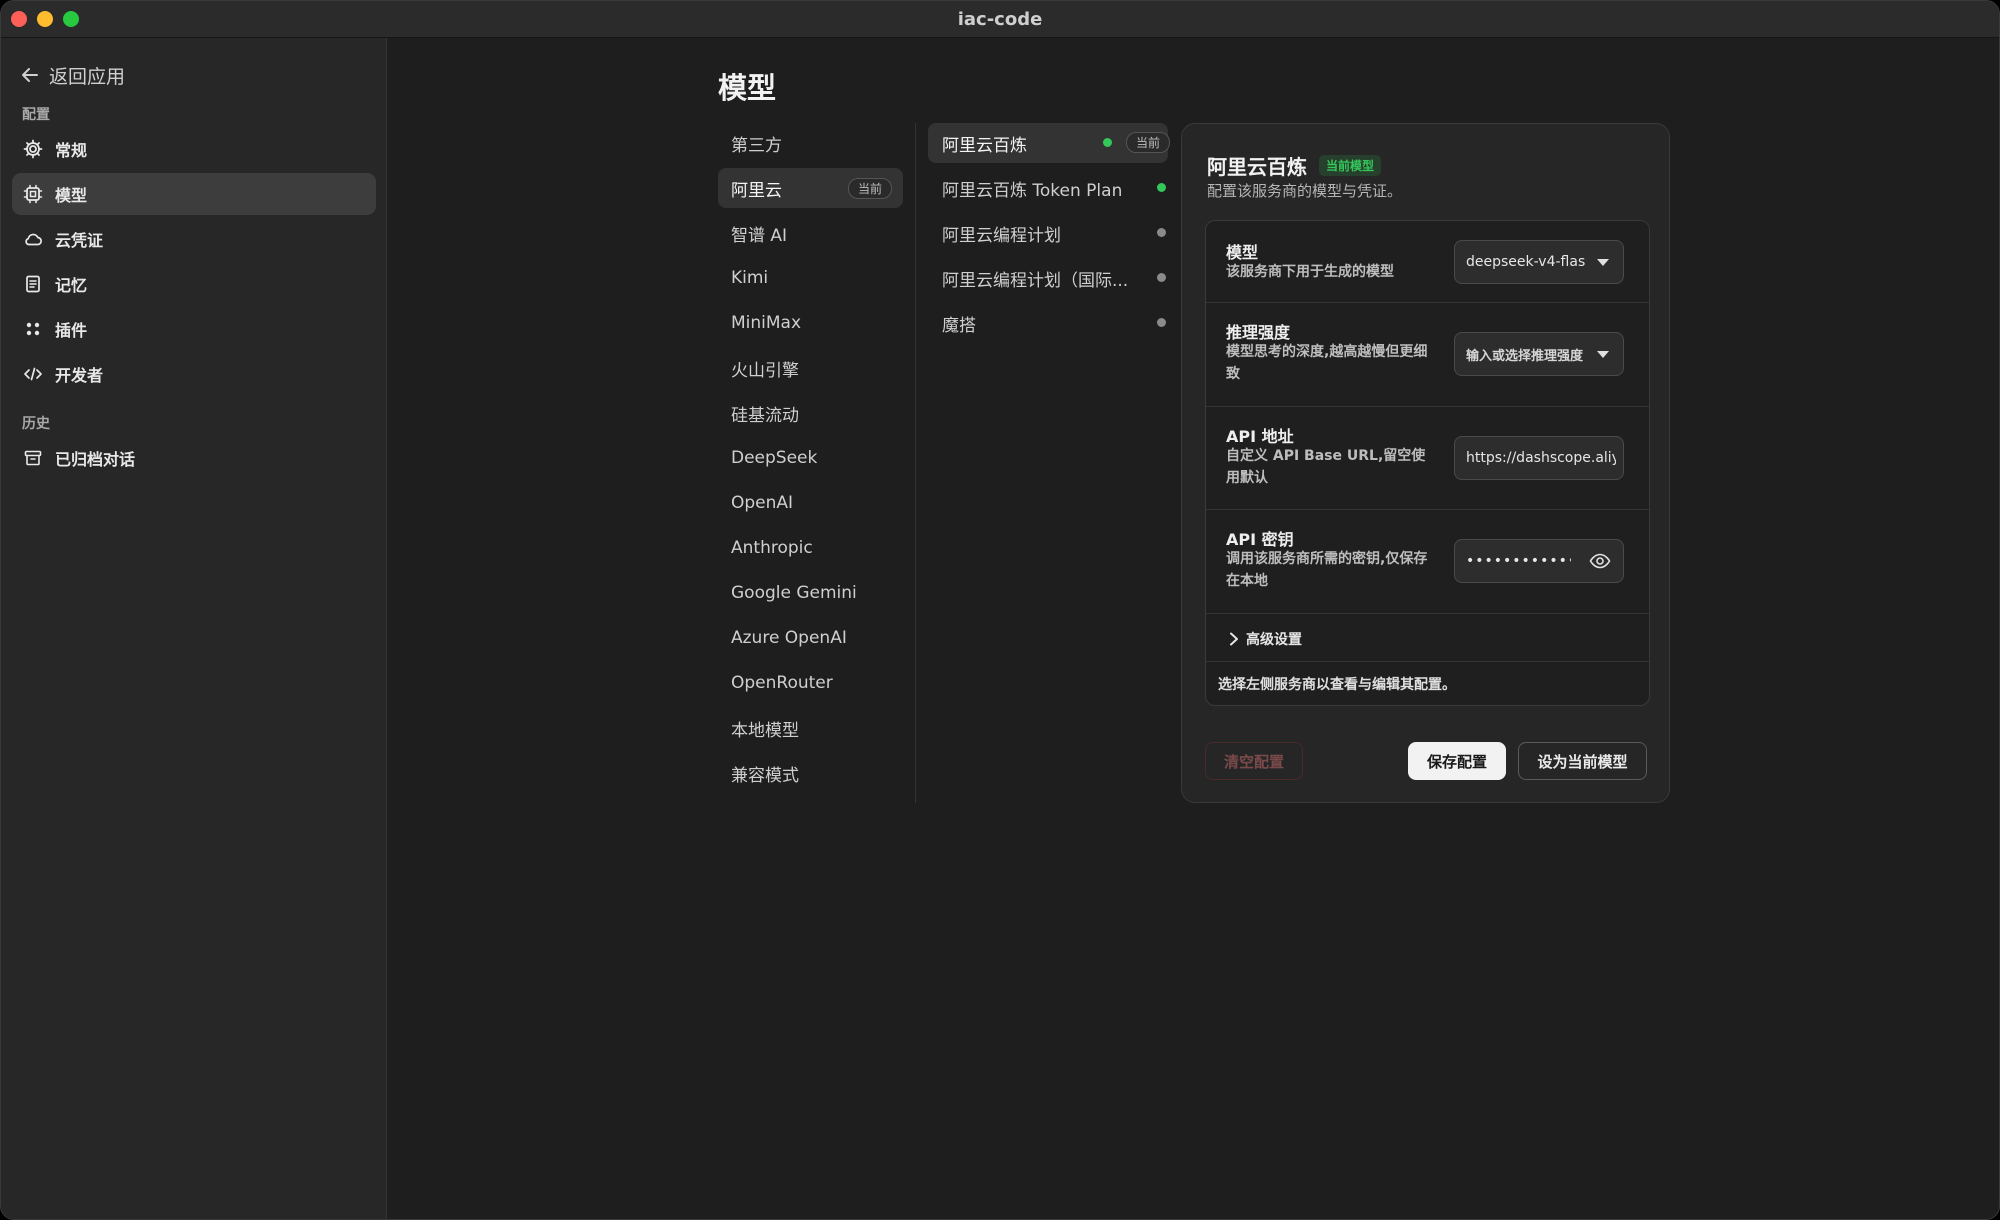 The image size is (2000, 1220). I want to click on provider-label: DeepSeek, so click(774, 458).